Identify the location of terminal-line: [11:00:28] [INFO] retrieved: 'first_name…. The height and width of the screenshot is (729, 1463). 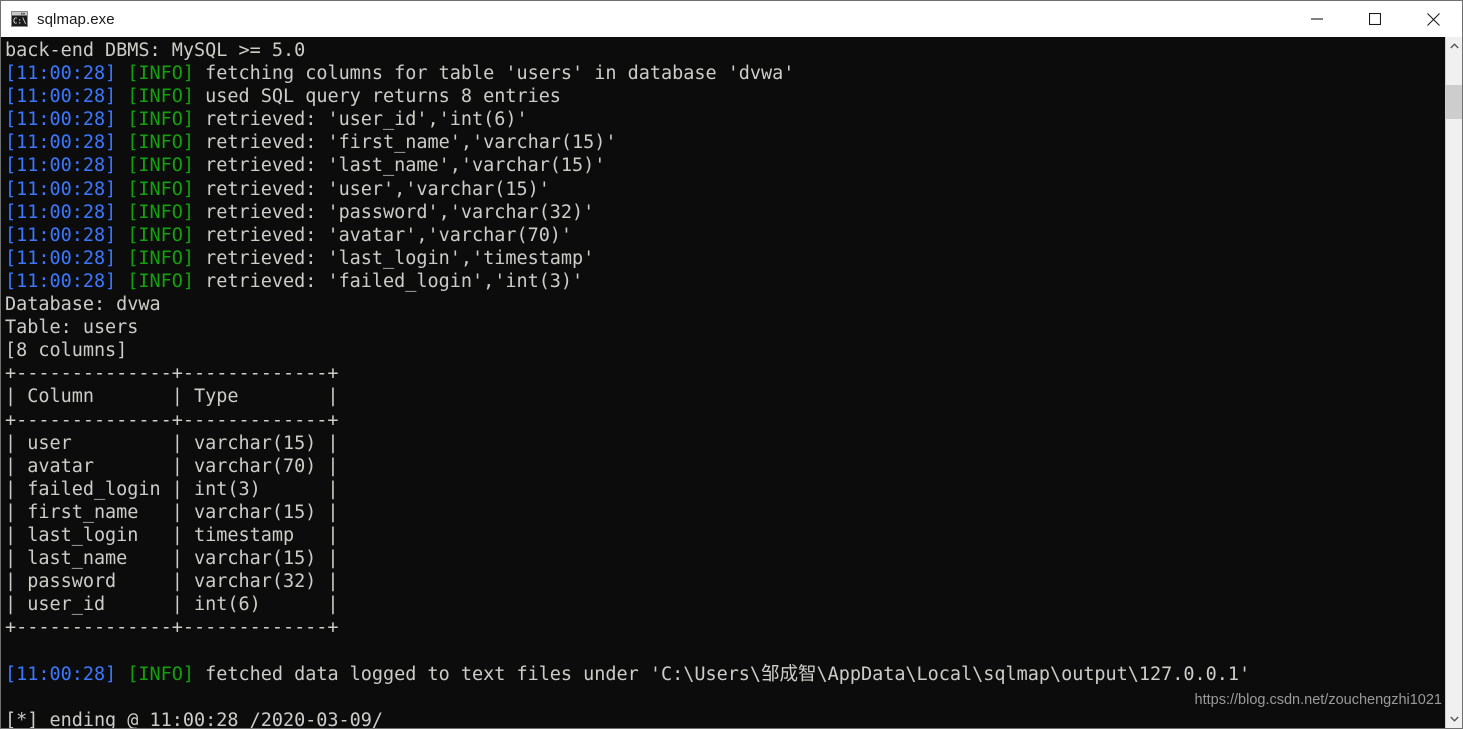
(725, 142).